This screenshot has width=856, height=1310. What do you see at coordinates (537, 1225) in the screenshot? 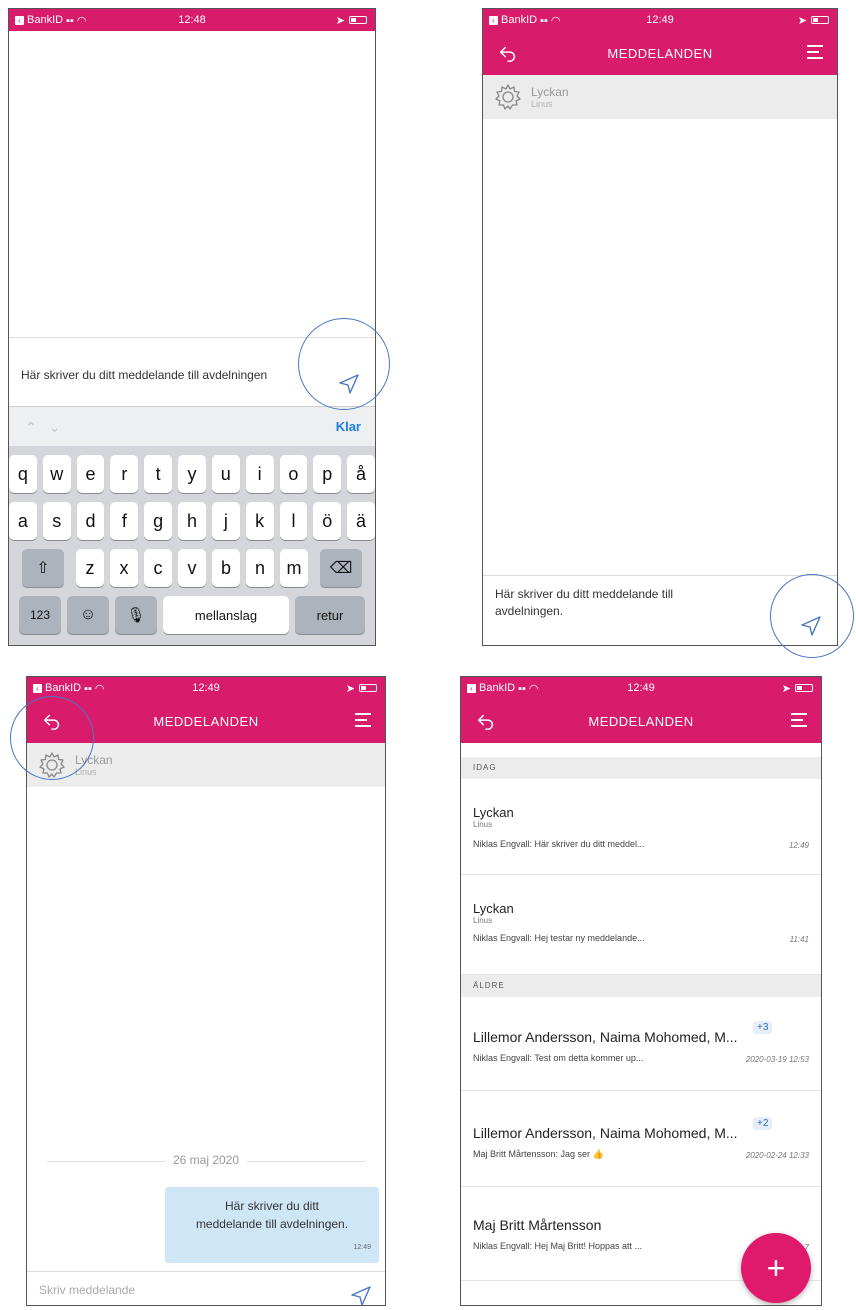
I see `row-title: Maj Britt Mårtensson` at bounding box center [537, 1225].